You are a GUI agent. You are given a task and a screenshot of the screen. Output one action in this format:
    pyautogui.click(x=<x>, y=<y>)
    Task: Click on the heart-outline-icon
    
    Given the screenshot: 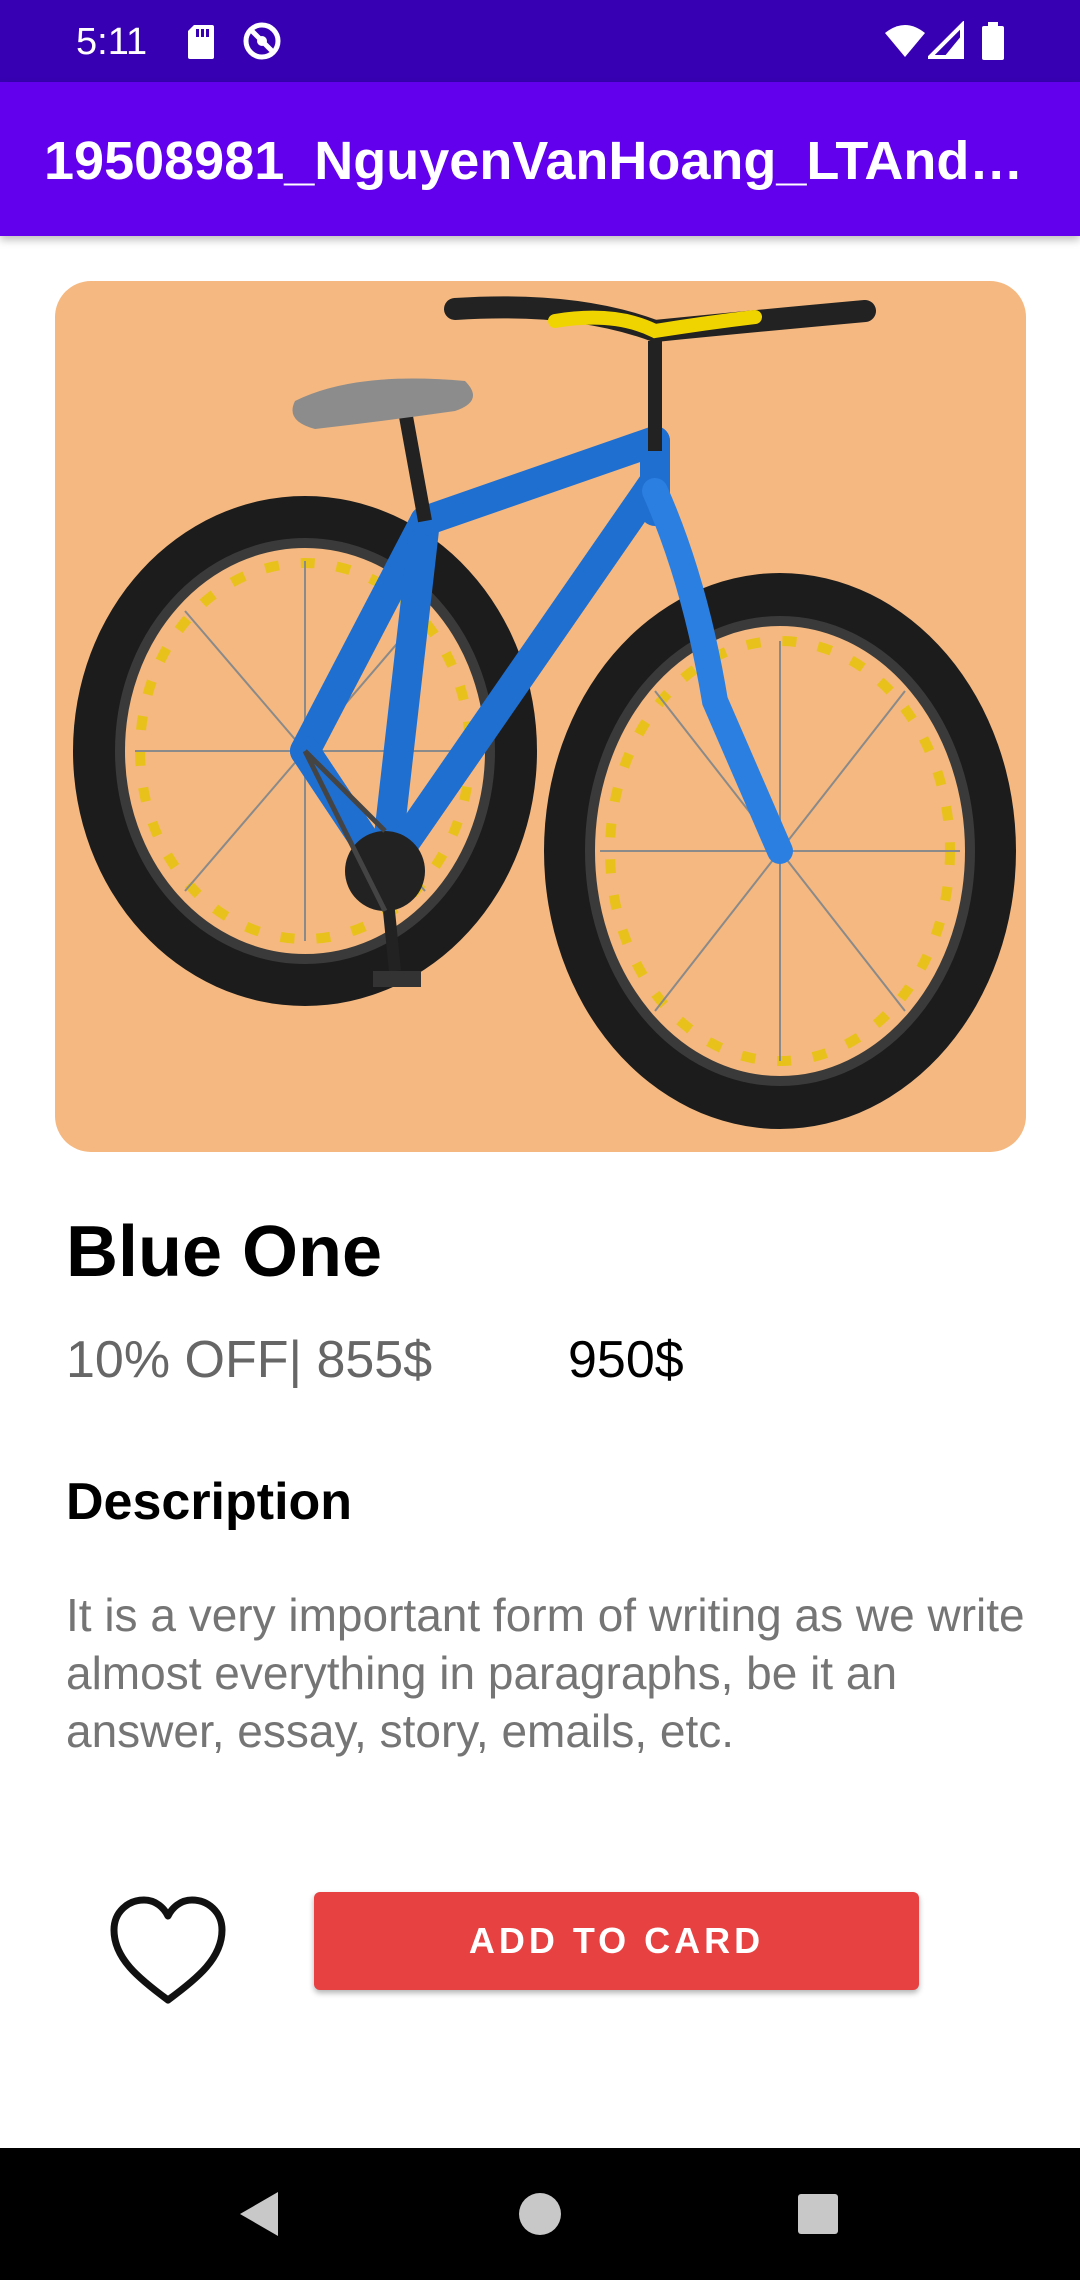 What is the action you would take?
    pyautogui.click(x=168, y=1952)
    